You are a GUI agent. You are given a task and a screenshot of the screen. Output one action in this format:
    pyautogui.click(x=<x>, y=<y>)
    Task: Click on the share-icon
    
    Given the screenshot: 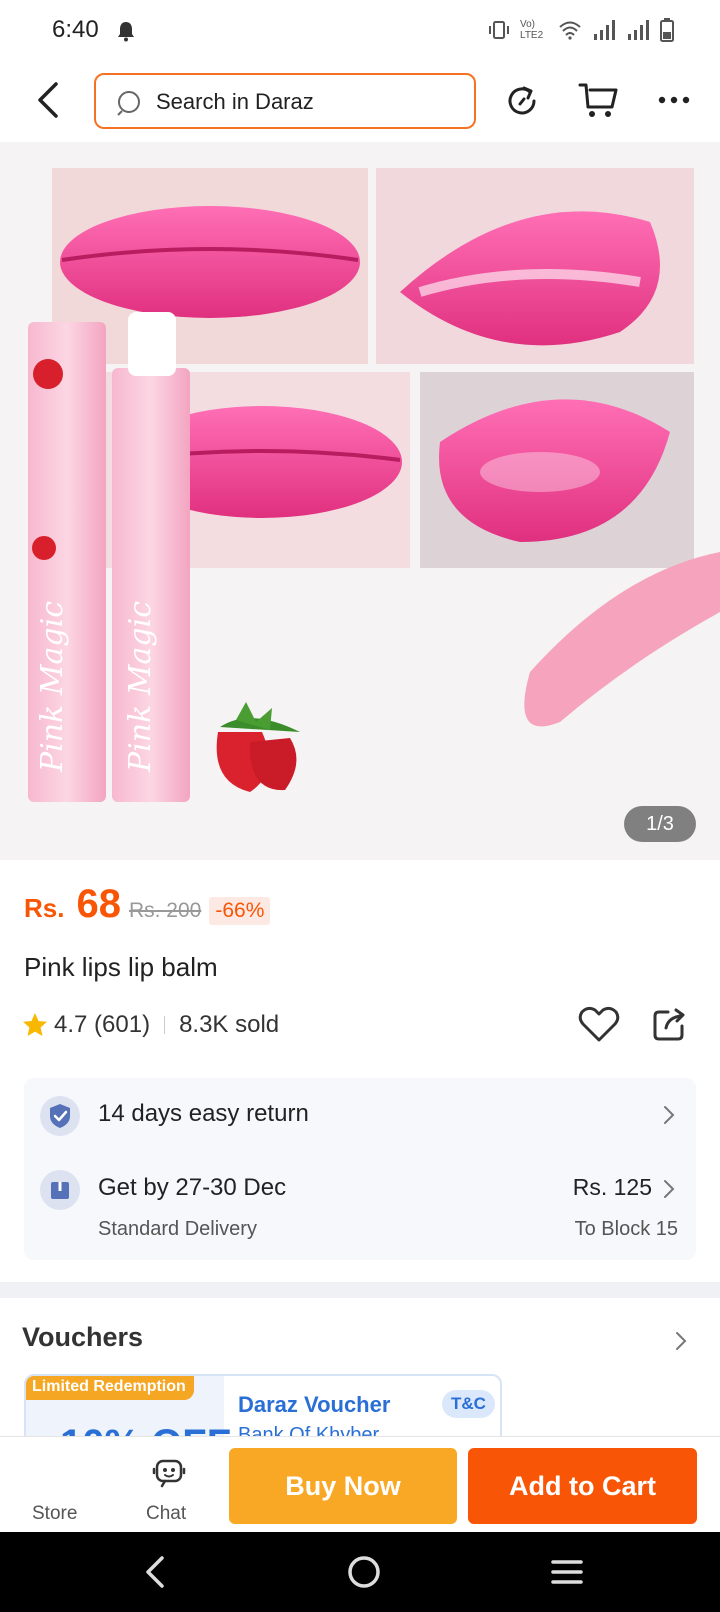 What is the action you would take?
    pyautogui.click(x=670, y=1024)
    